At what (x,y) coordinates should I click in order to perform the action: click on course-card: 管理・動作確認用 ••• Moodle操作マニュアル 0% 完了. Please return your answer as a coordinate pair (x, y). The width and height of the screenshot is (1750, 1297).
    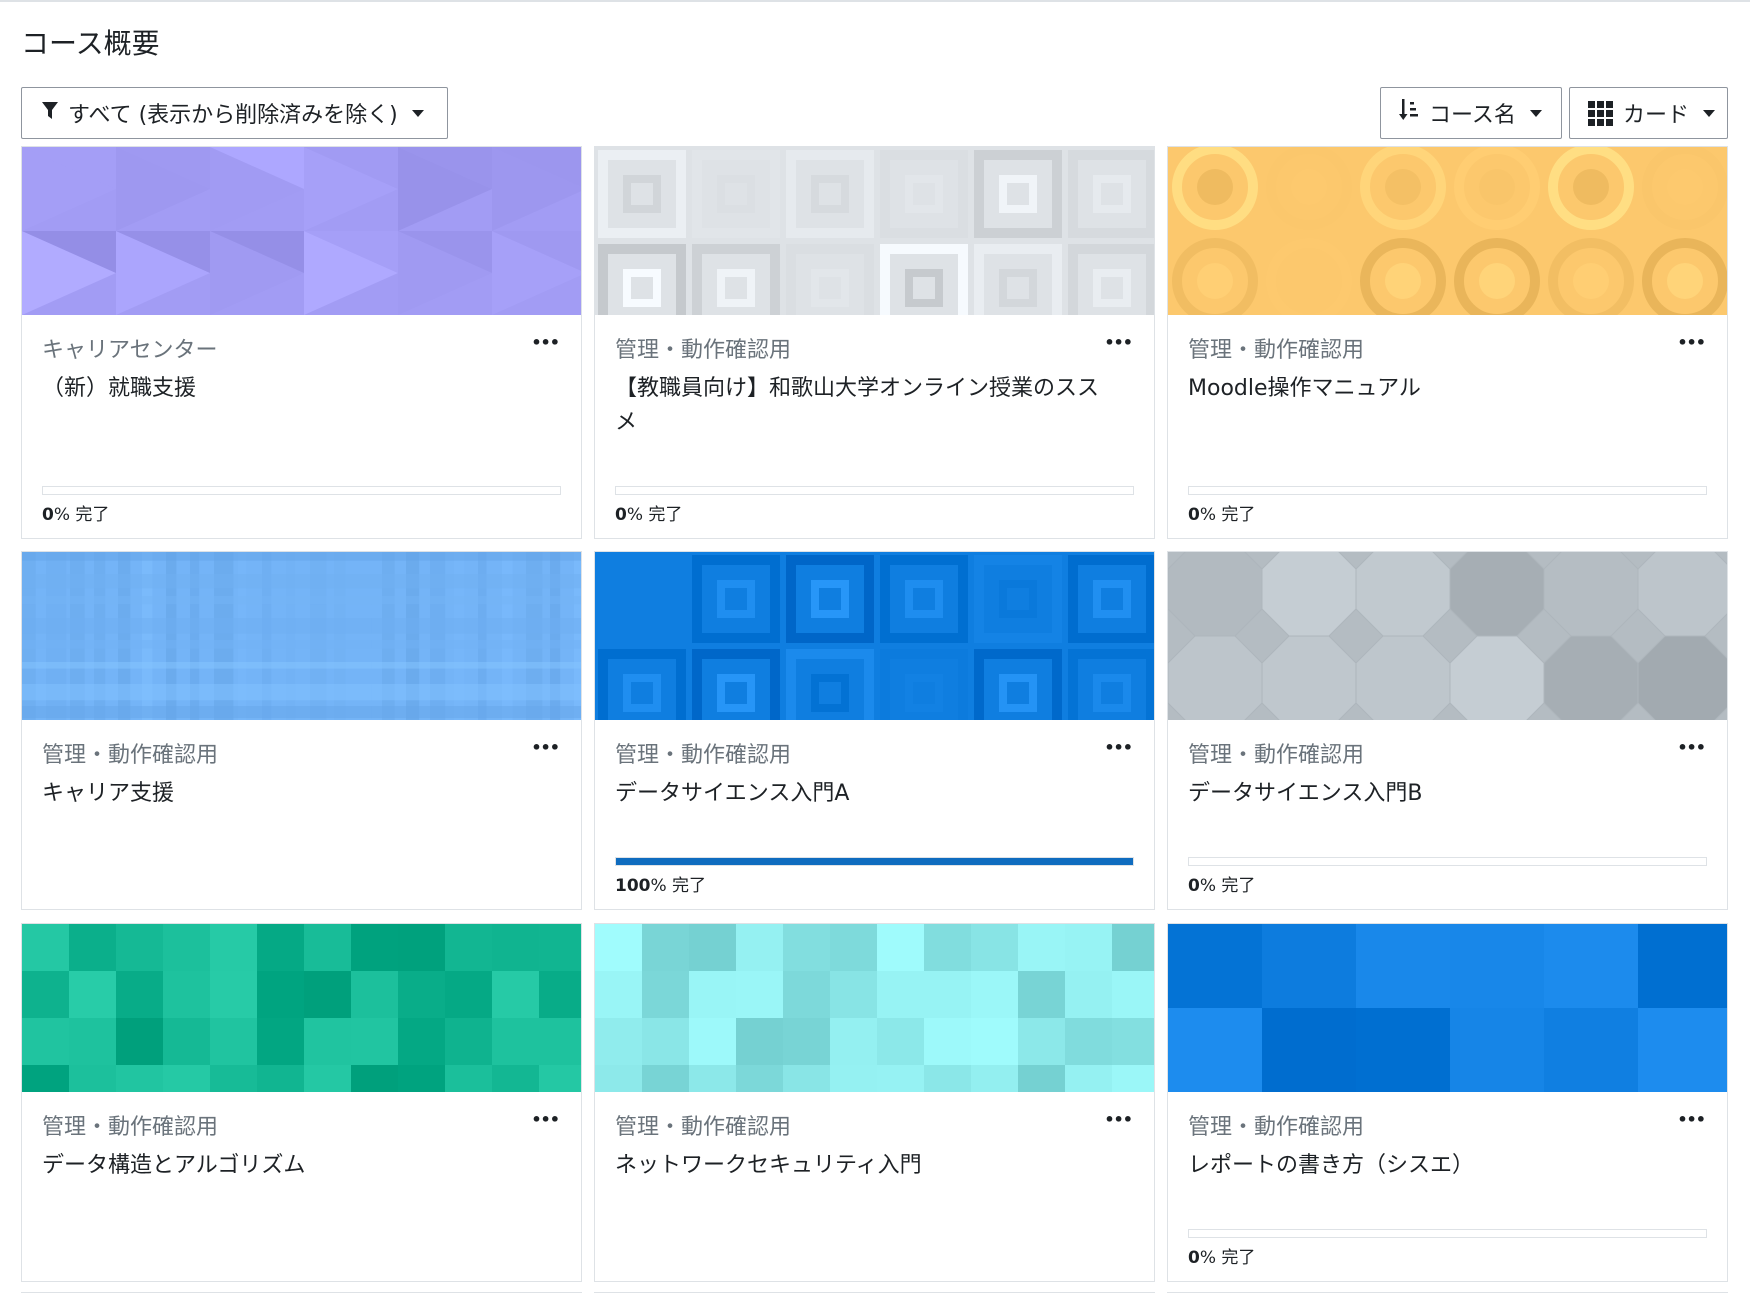
    Looking at the image, I should click on (1447, 342).